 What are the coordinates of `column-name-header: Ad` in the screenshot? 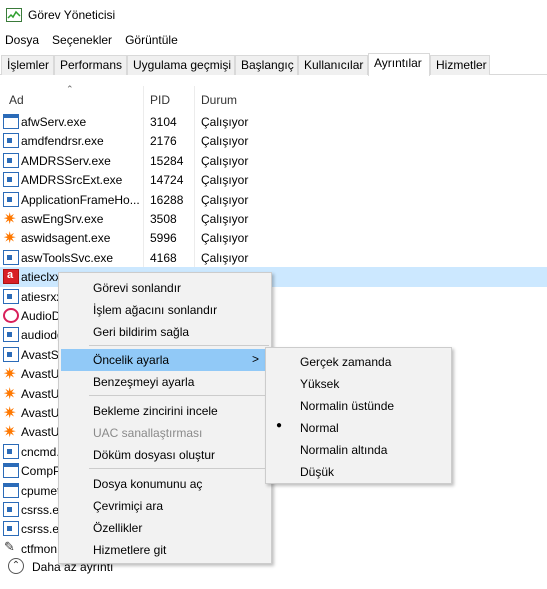 It's located at (16, 100).